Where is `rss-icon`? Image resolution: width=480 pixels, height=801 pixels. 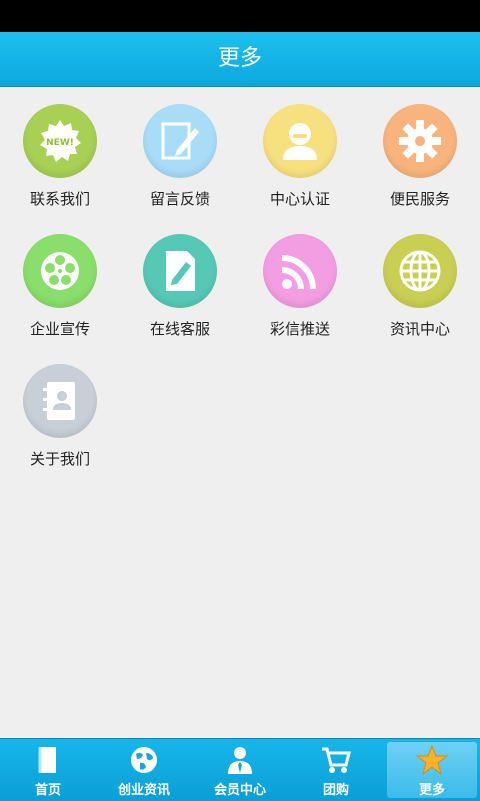 rss-icon is located at coordinates (300, 271).